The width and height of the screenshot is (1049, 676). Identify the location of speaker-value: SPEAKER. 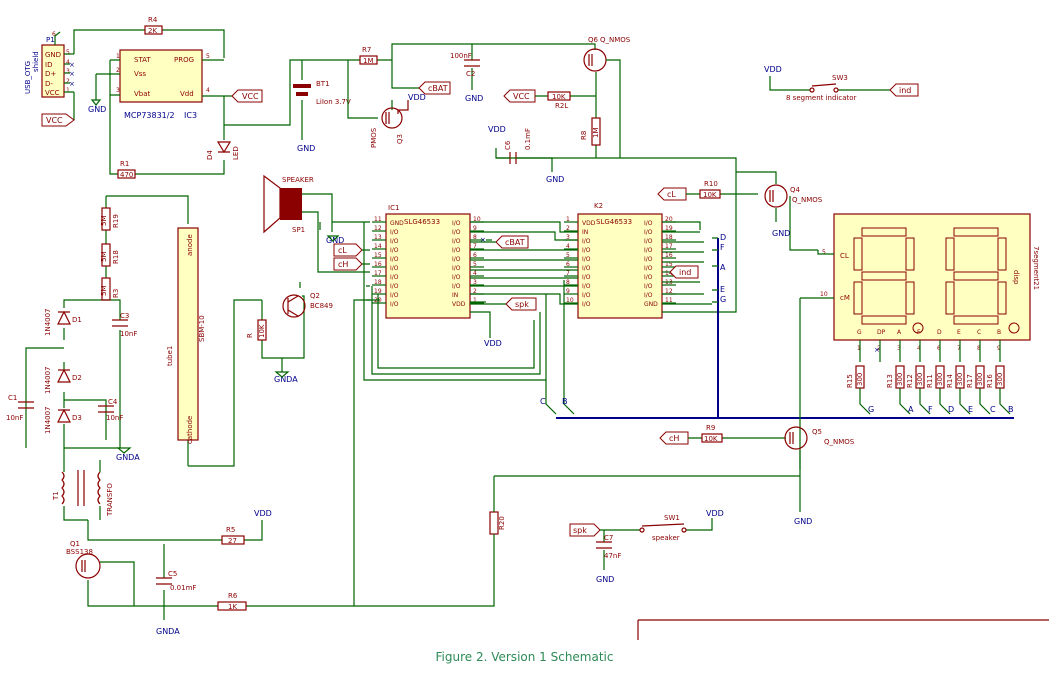
(298, 180).